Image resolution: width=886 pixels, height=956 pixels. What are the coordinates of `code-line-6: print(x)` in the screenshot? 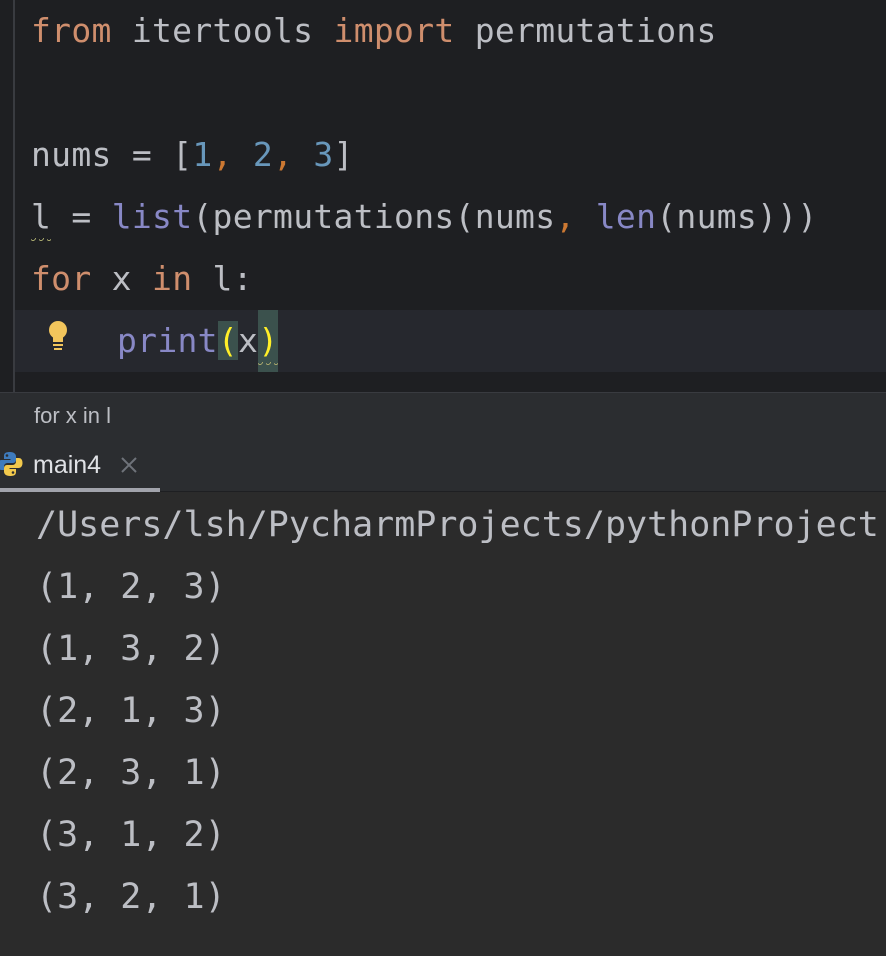 It's located at (198, 341).